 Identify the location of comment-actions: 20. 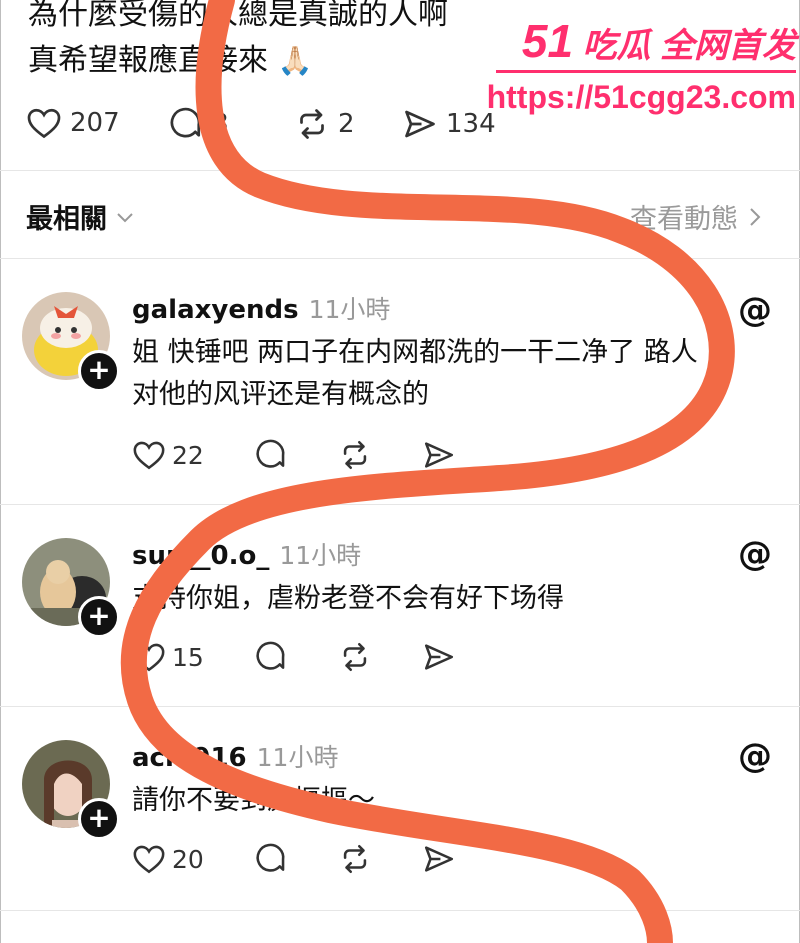
(319, 859).